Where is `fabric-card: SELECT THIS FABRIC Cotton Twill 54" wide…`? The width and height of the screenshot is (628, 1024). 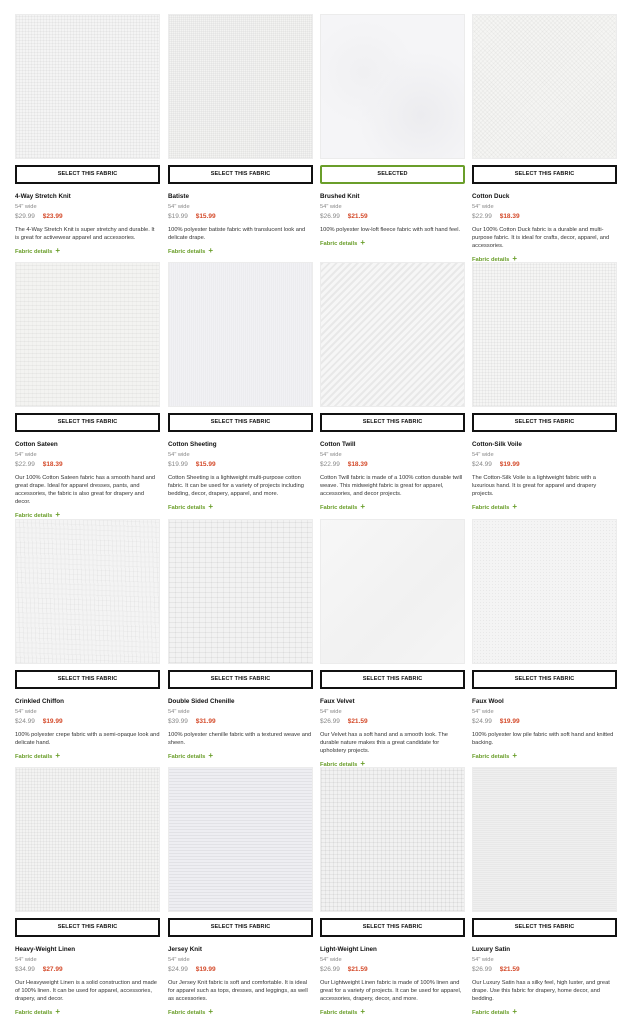
fabric-card: SELECT THIS FABRIC Cotton Twill 54" wide… is located at coordinates (392, 386).